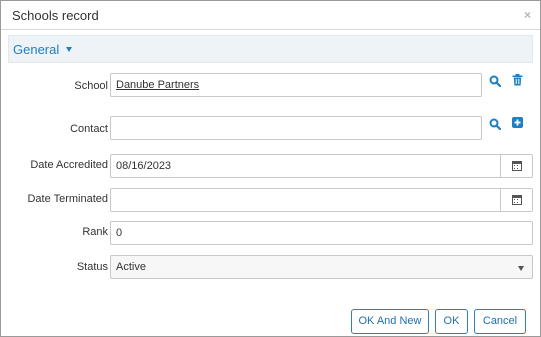  Describe the element at coordinates (67, 199) in the screenshot. I see `date-terminated-label: Date Terminated` at that location.